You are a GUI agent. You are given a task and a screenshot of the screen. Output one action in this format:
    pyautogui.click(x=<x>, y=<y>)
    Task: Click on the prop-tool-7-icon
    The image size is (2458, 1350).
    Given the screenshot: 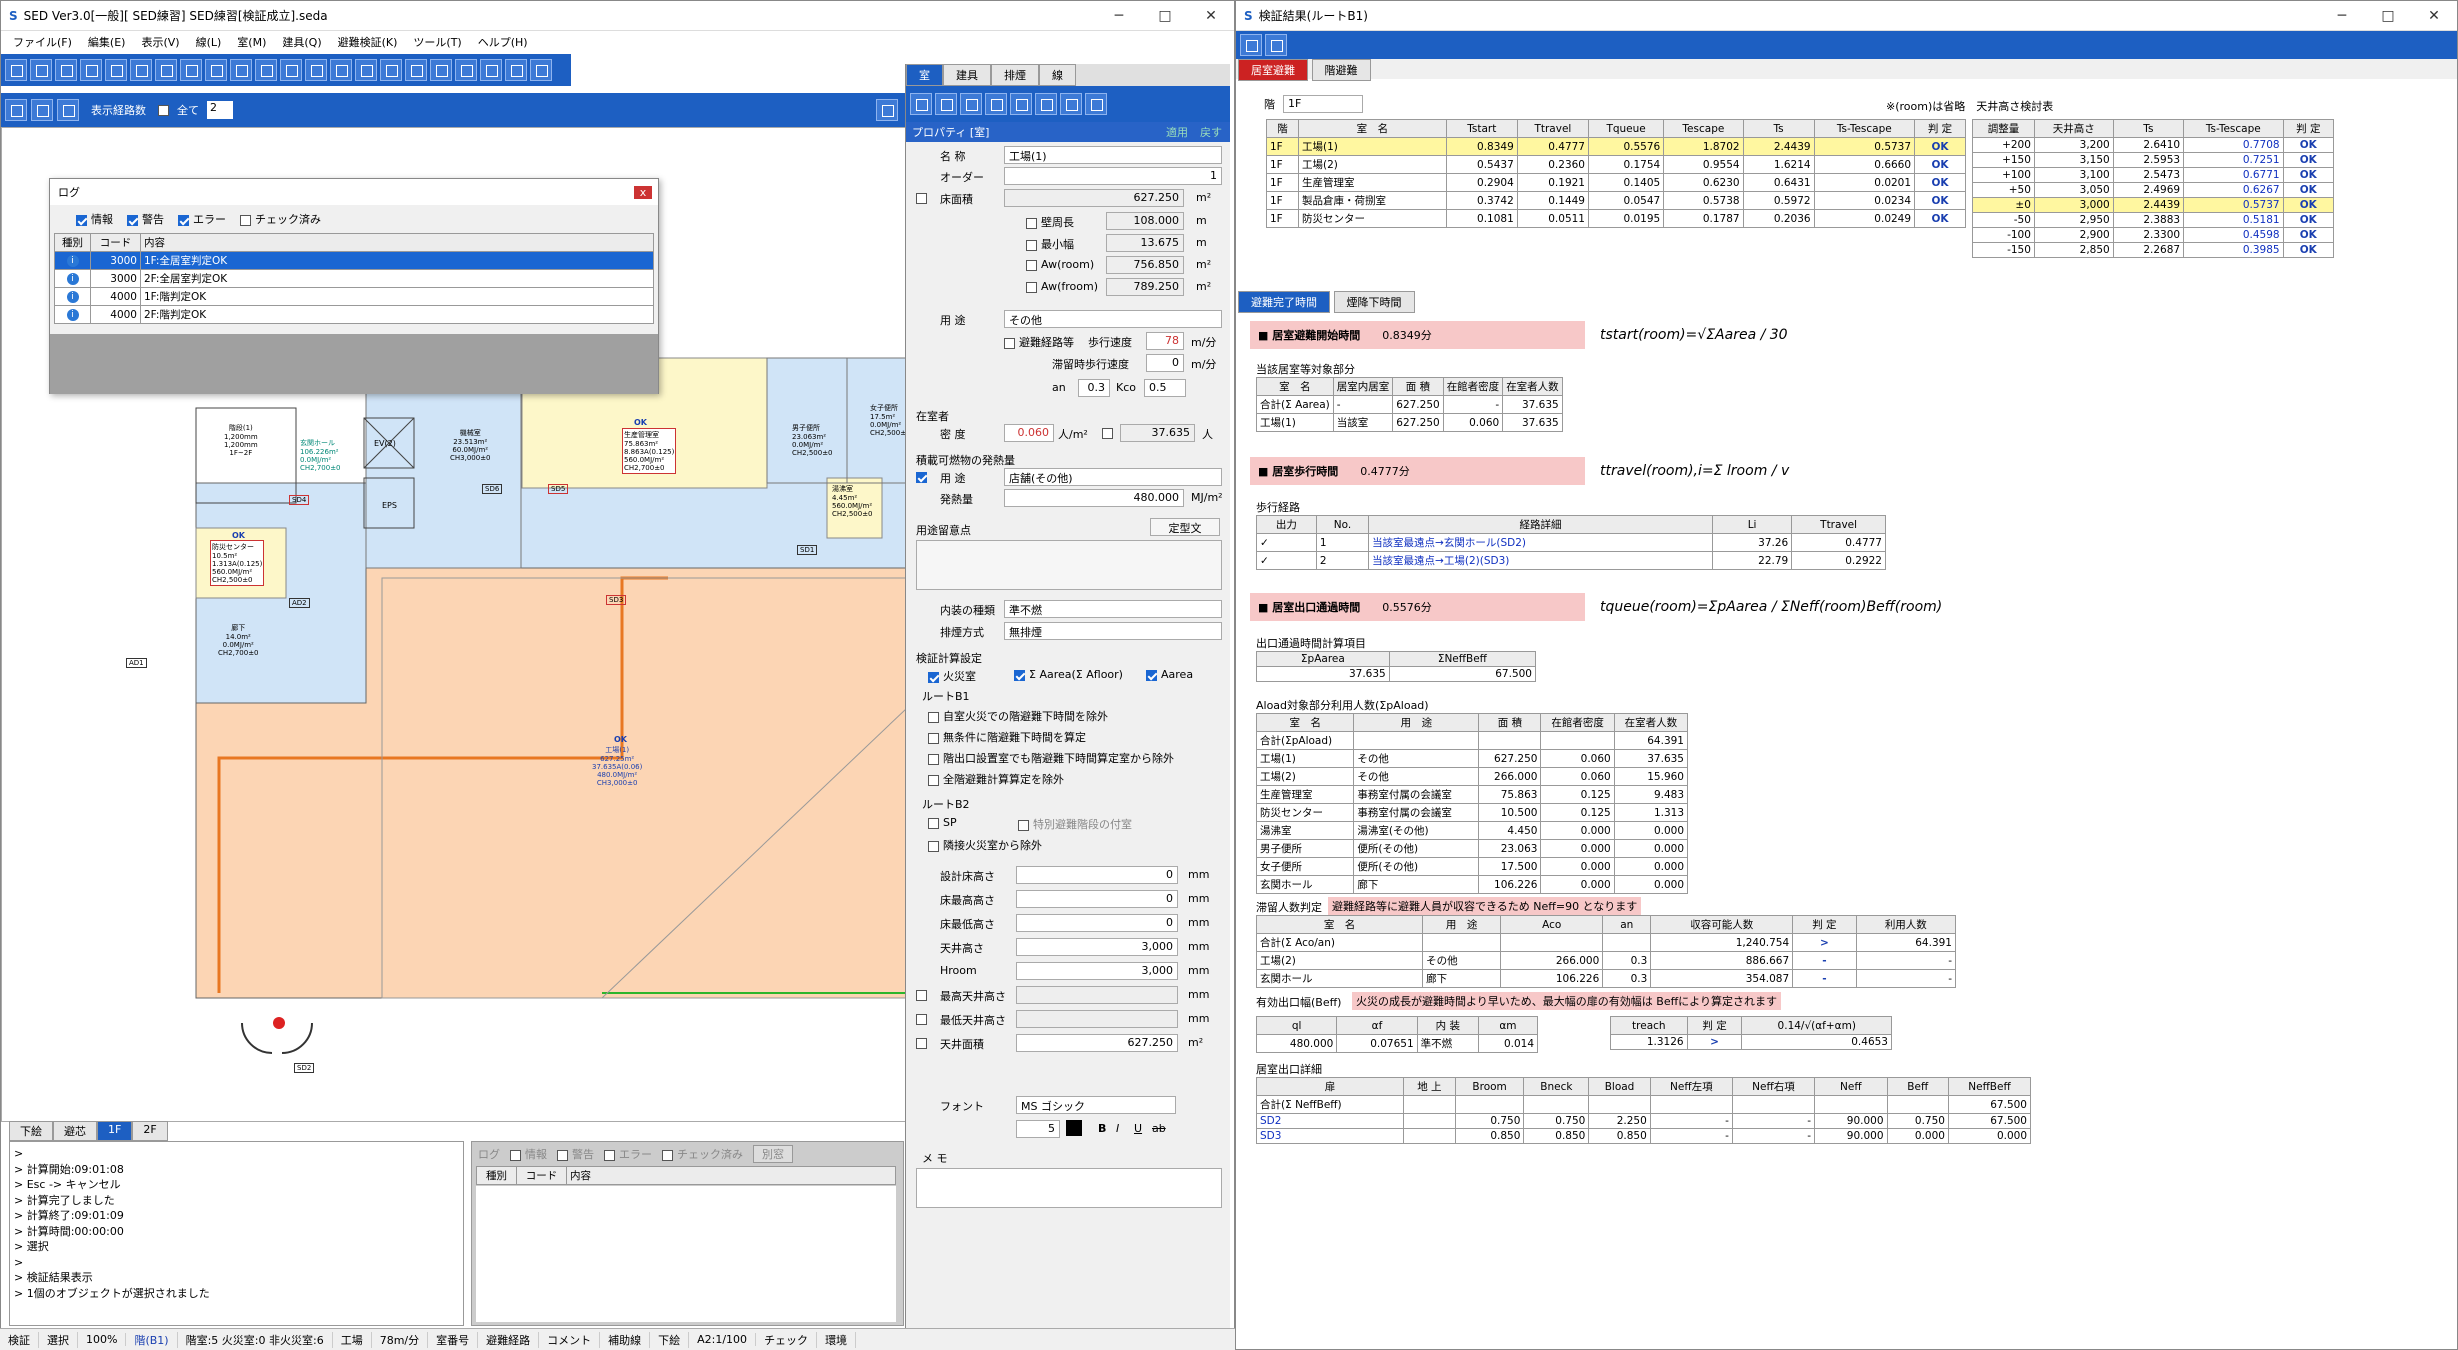 What is the action you would take?
    pyautogui.click(x=1096, y=104)
    